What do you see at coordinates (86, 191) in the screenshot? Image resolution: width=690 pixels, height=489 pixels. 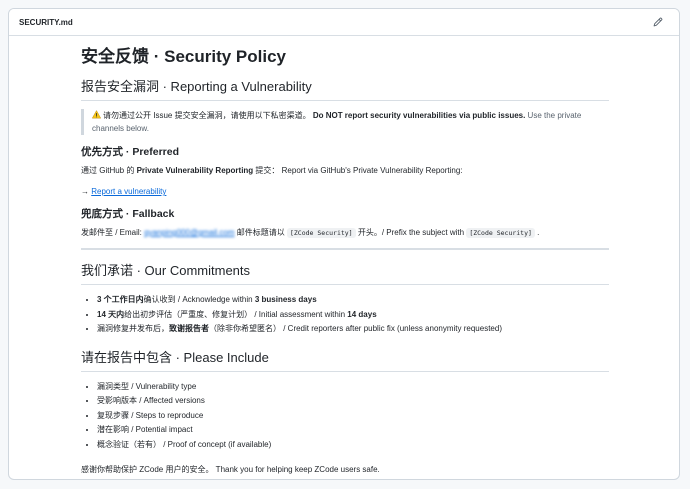 I see `arrow-glyph: →` at bounding box center [86, 191].